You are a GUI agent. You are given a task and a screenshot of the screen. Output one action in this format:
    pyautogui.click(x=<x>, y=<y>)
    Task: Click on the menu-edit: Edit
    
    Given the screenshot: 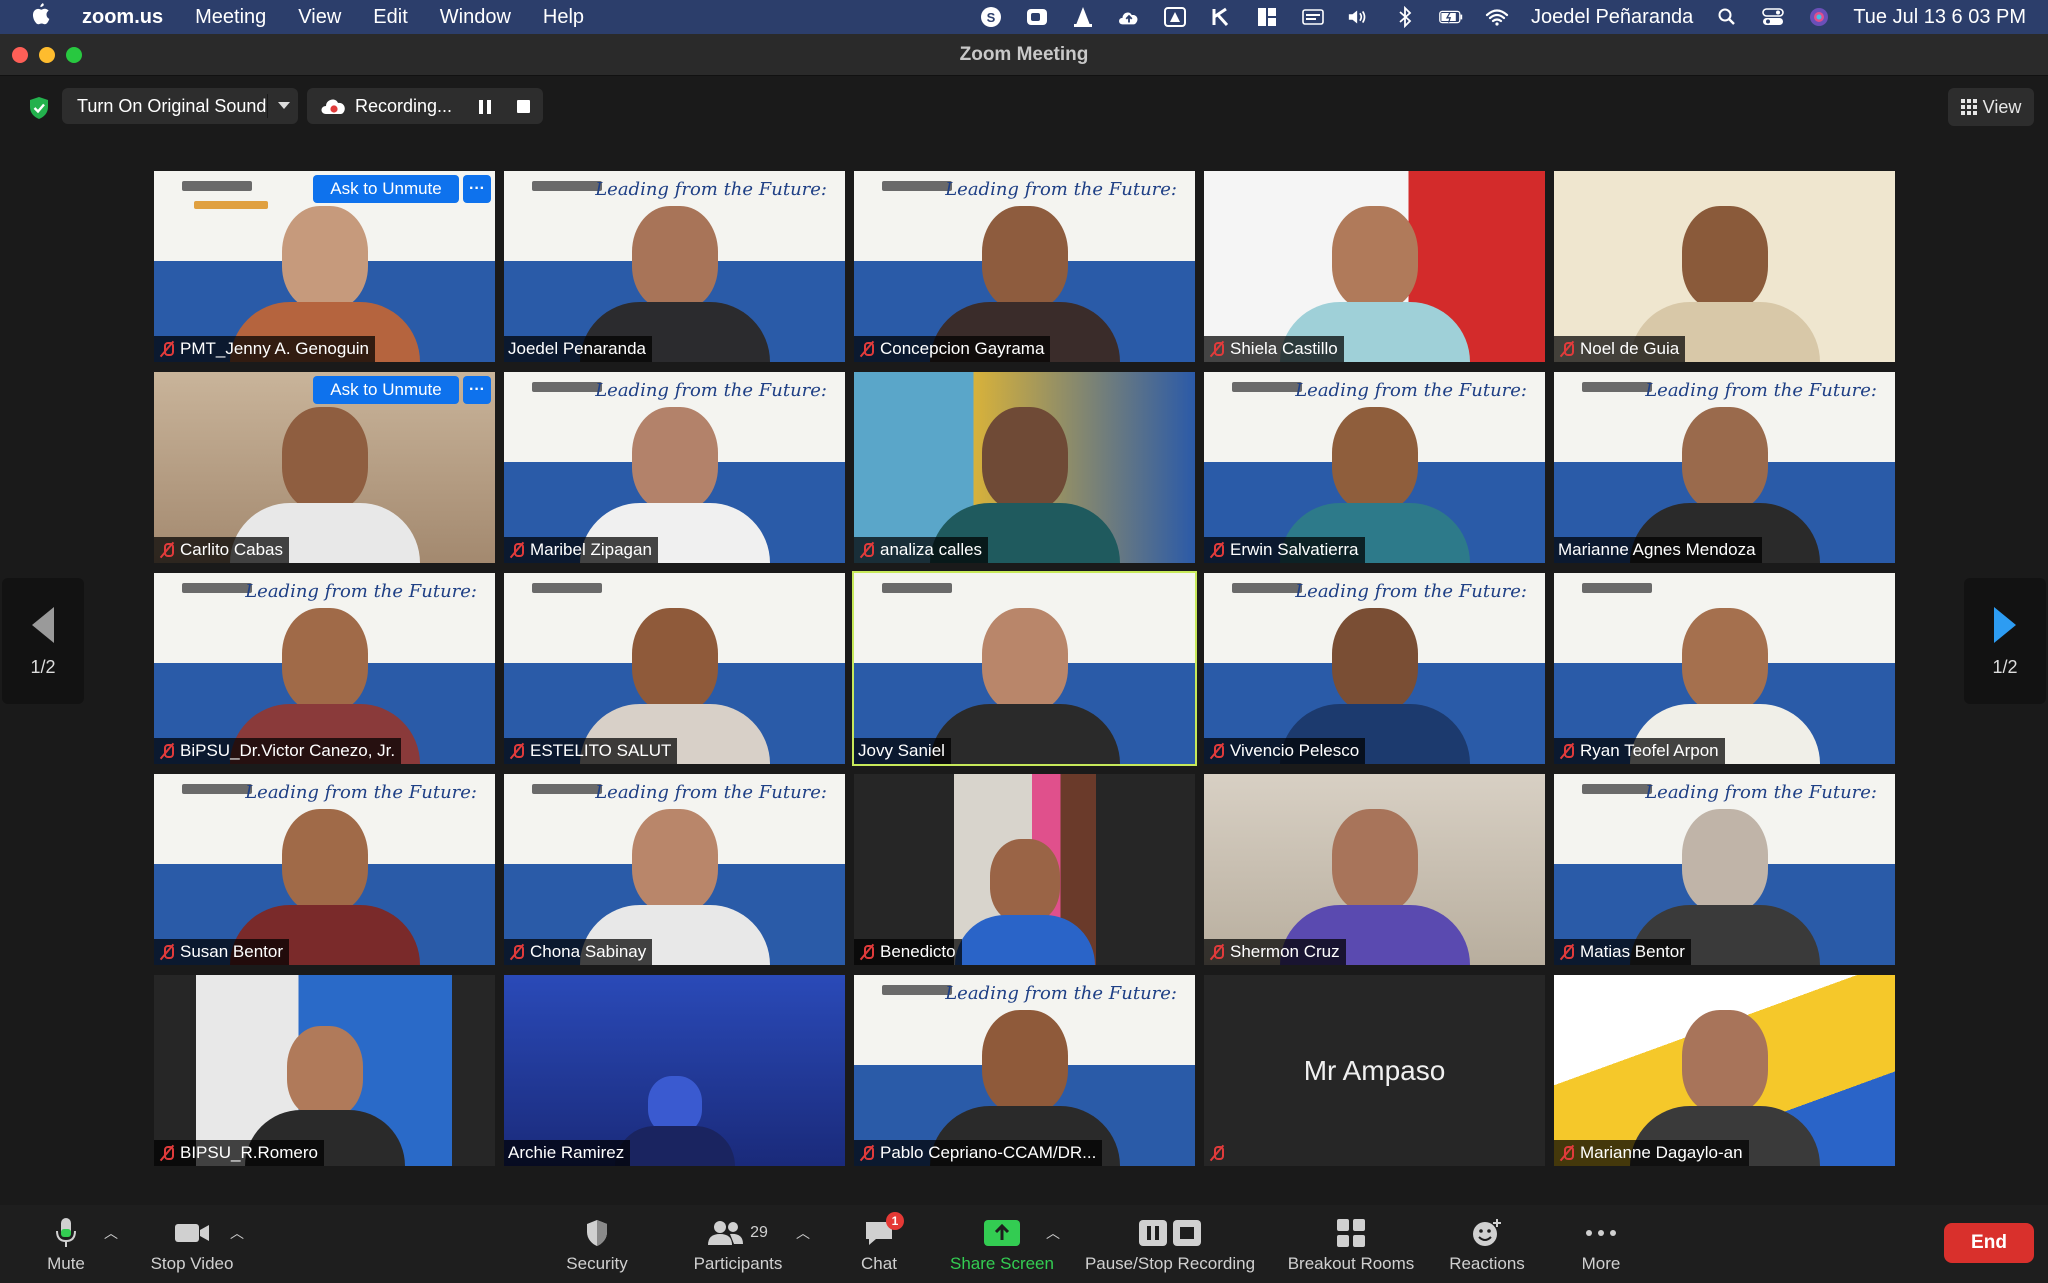 What is the action you would take?
    pyautogui.click(x=390, y=17)
    